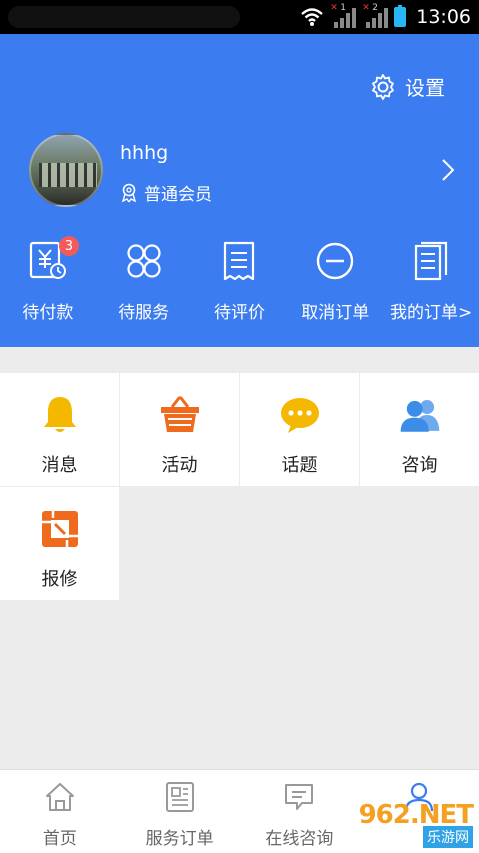  Describe the element at coordinates (335, 261) in the screenshot. I see `cancel-icon` at that location.